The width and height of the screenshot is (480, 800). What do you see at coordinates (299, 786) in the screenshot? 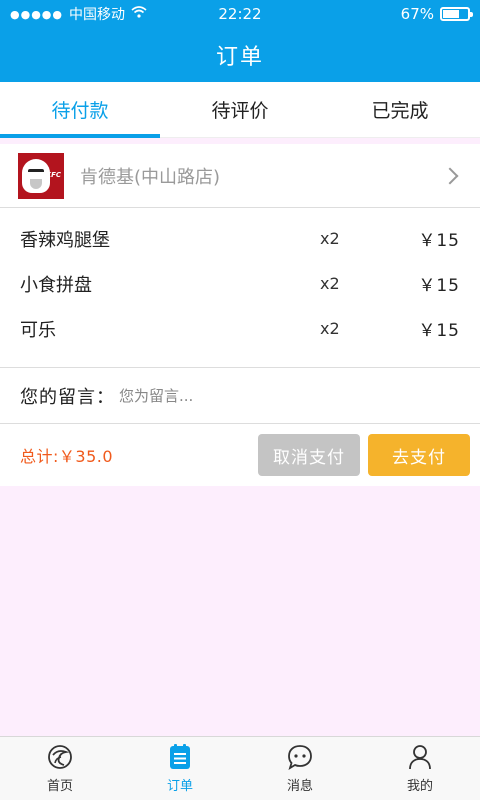
I see `tabbar-label: 消息` at bounding box center [299, 786].